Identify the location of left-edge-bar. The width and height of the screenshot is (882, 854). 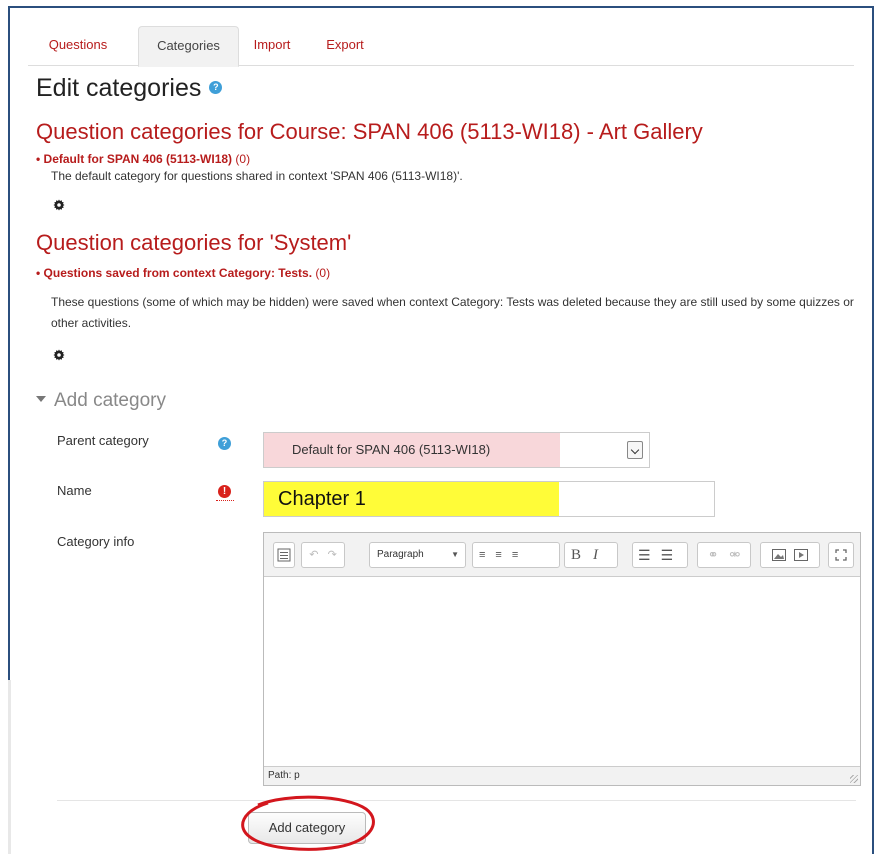
(9, 767).